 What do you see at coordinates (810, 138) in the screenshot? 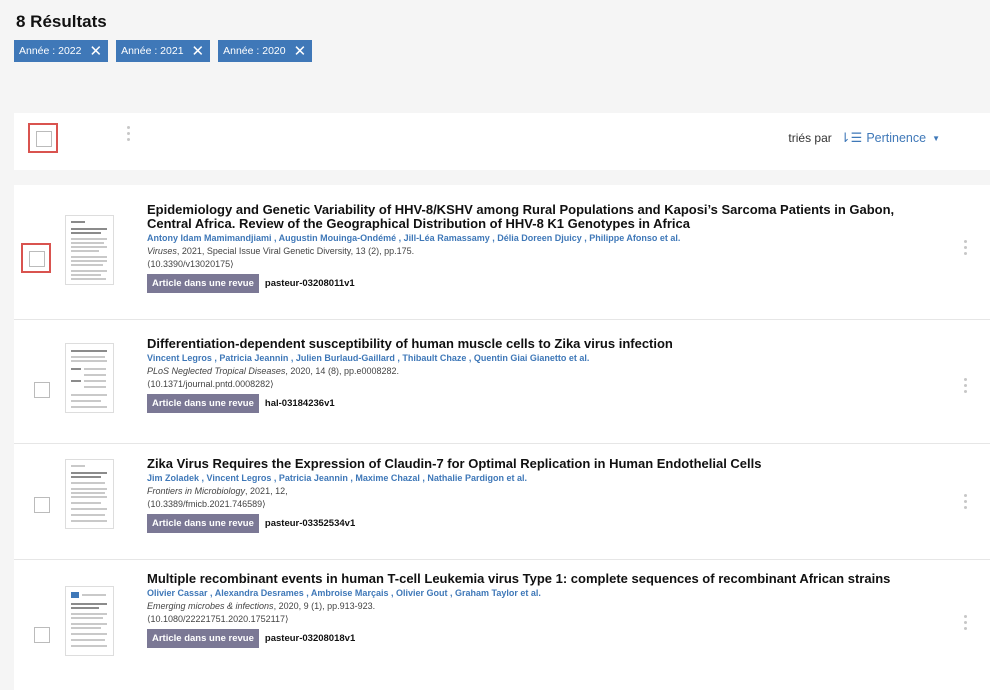
I see `sort-label: triés par` at bounding box center [810, 138].